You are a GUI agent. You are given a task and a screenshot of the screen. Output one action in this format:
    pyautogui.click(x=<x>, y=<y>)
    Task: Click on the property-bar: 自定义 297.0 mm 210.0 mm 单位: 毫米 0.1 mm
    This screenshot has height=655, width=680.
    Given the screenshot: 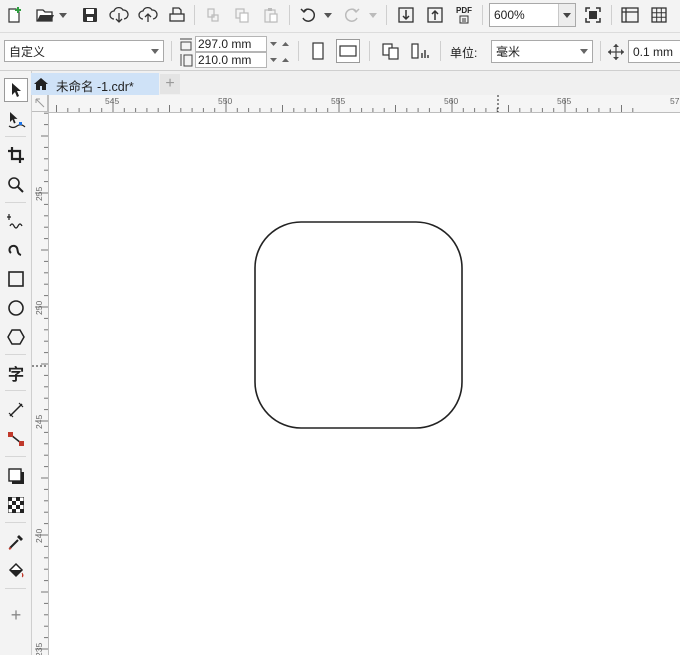 What is the action you would take?
    pyautogui.click(x=340, y=52)
    